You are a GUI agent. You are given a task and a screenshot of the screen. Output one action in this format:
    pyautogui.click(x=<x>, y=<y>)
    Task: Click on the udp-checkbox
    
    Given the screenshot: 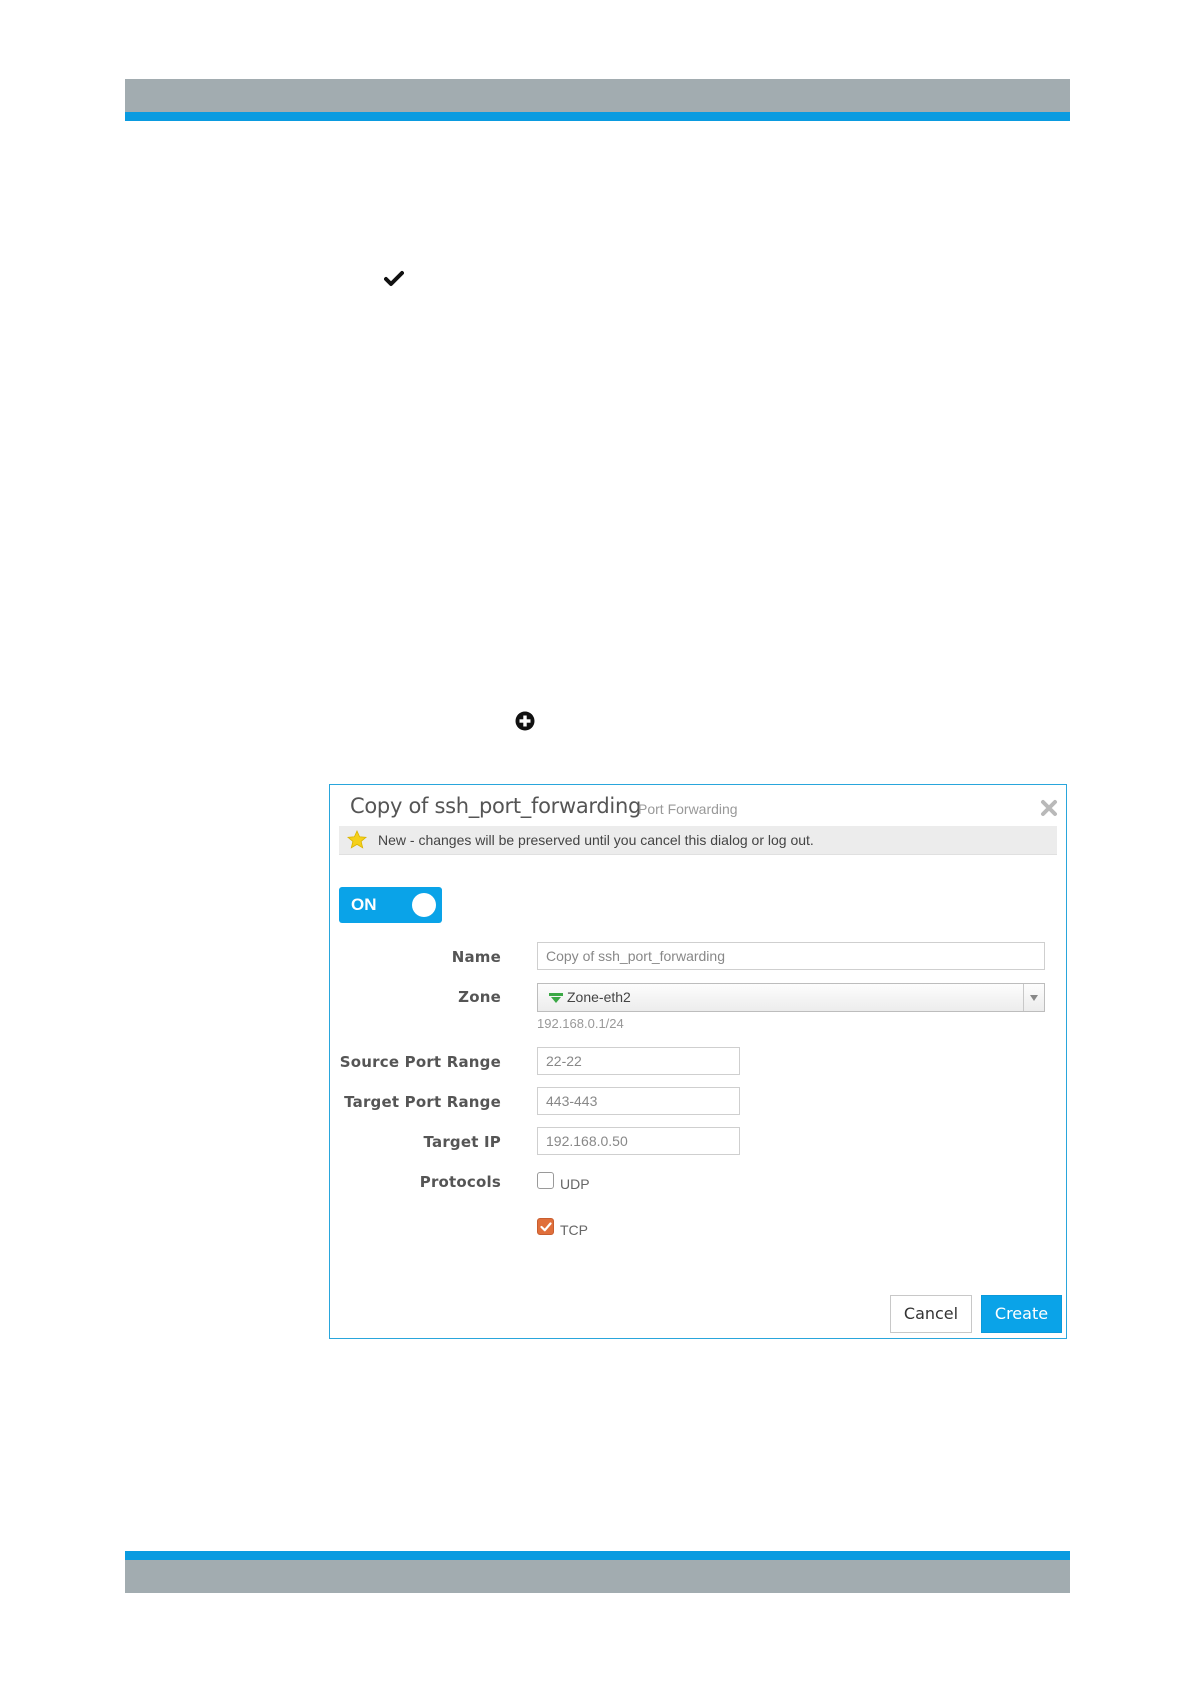 What is the action you would take?
    pyautogui.click(x=545, y=1180)
    